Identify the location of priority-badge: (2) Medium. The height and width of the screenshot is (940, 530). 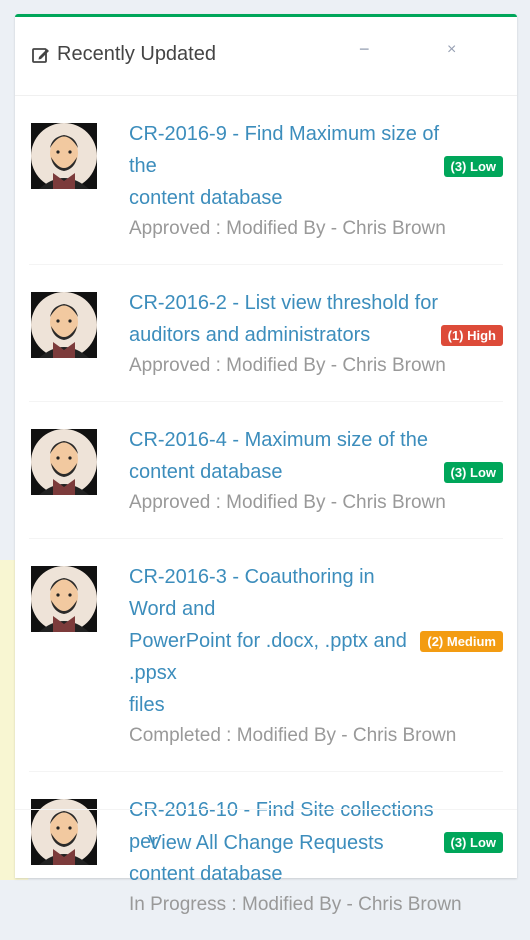
(461, 641).